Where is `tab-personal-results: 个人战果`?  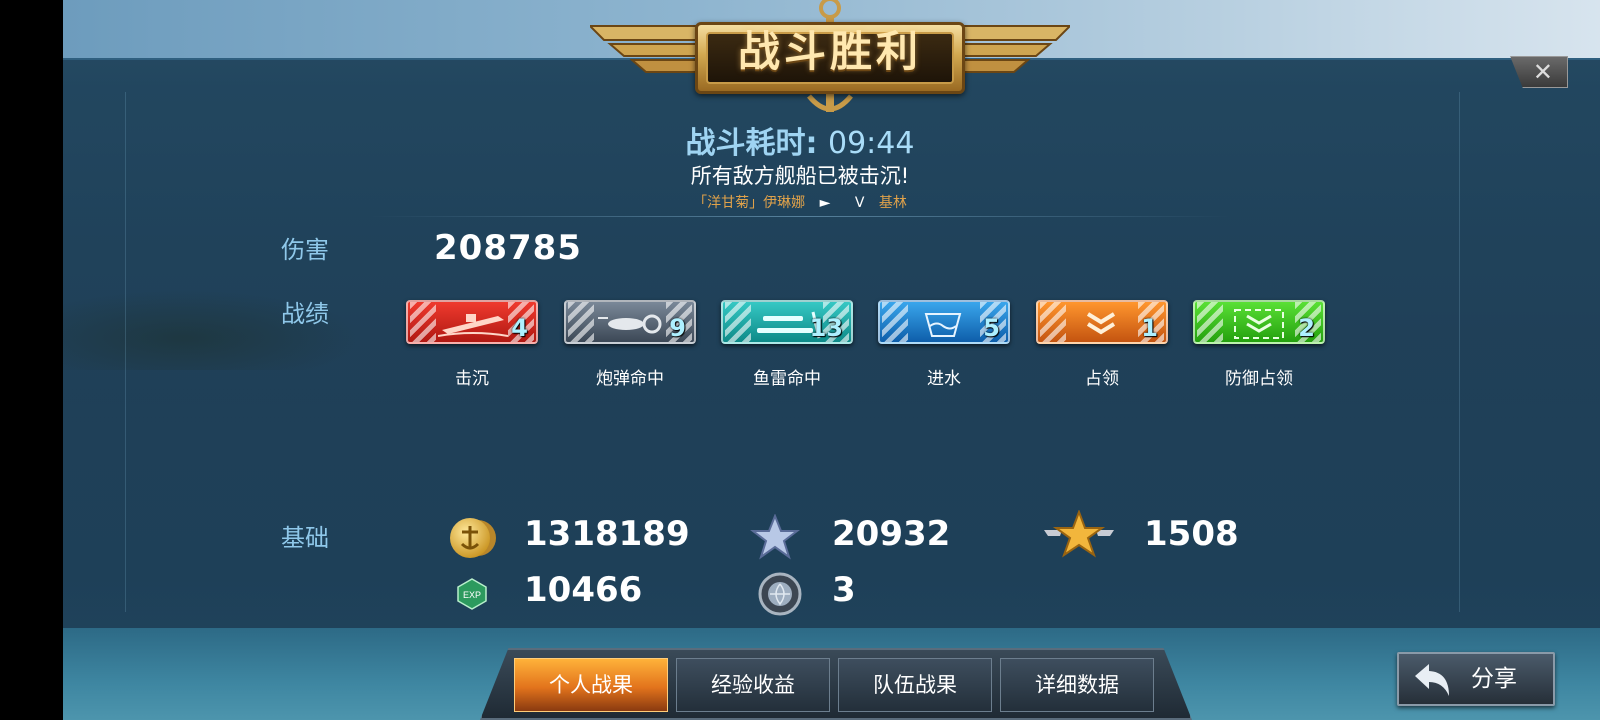
tab-personal-results: 个人战果 is located at coordinates (591, 685).